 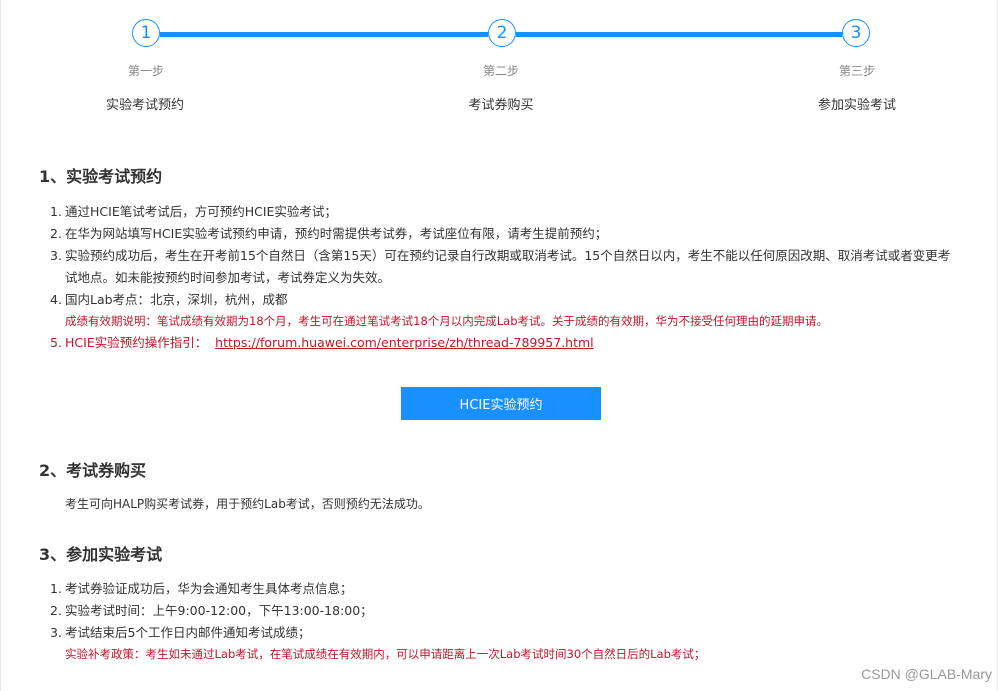 What do you see at coordinates (146, 33) in the screenshot?
I see `step-1-circle: 1` at bounding box center [146, 33].